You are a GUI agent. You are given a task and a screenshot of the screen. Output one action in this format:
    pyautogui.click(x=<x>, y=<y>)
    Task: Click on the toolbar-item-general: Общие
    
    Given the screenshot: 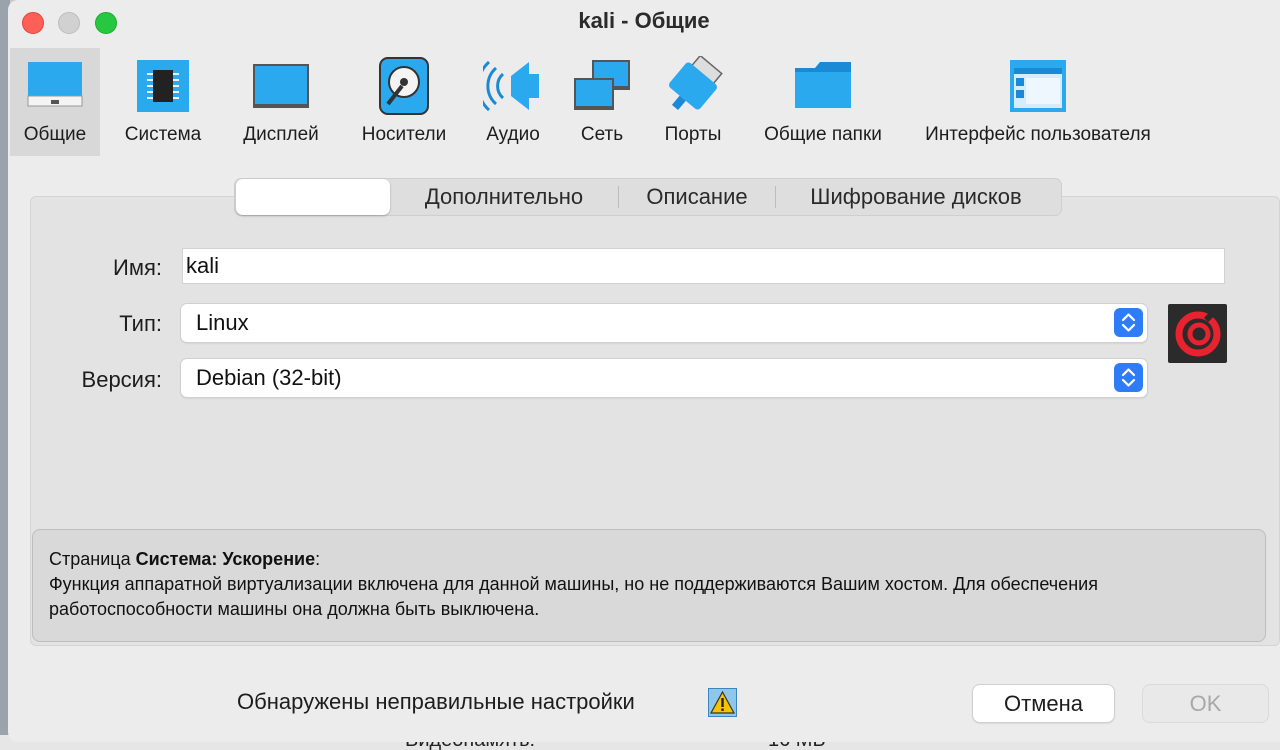 What is the action you would take?
    pyautogui.click(x=55, y=102)
    